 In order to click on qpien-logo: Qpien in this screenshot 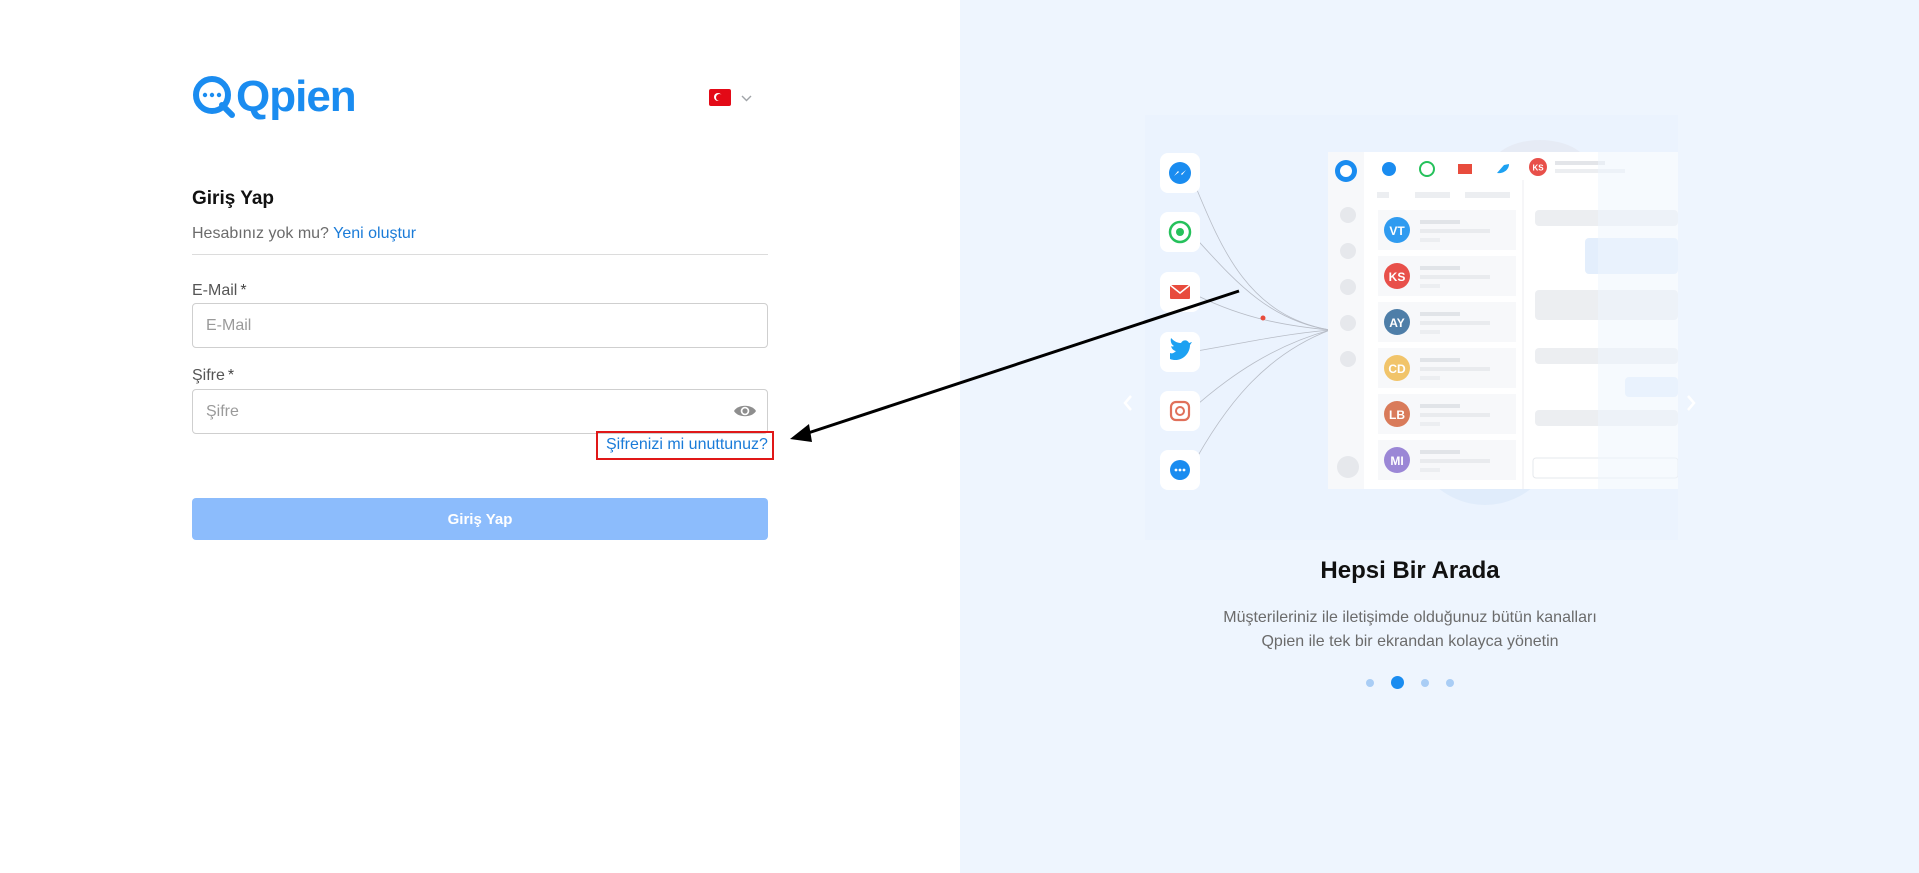, I will do `click(274, 96)`.